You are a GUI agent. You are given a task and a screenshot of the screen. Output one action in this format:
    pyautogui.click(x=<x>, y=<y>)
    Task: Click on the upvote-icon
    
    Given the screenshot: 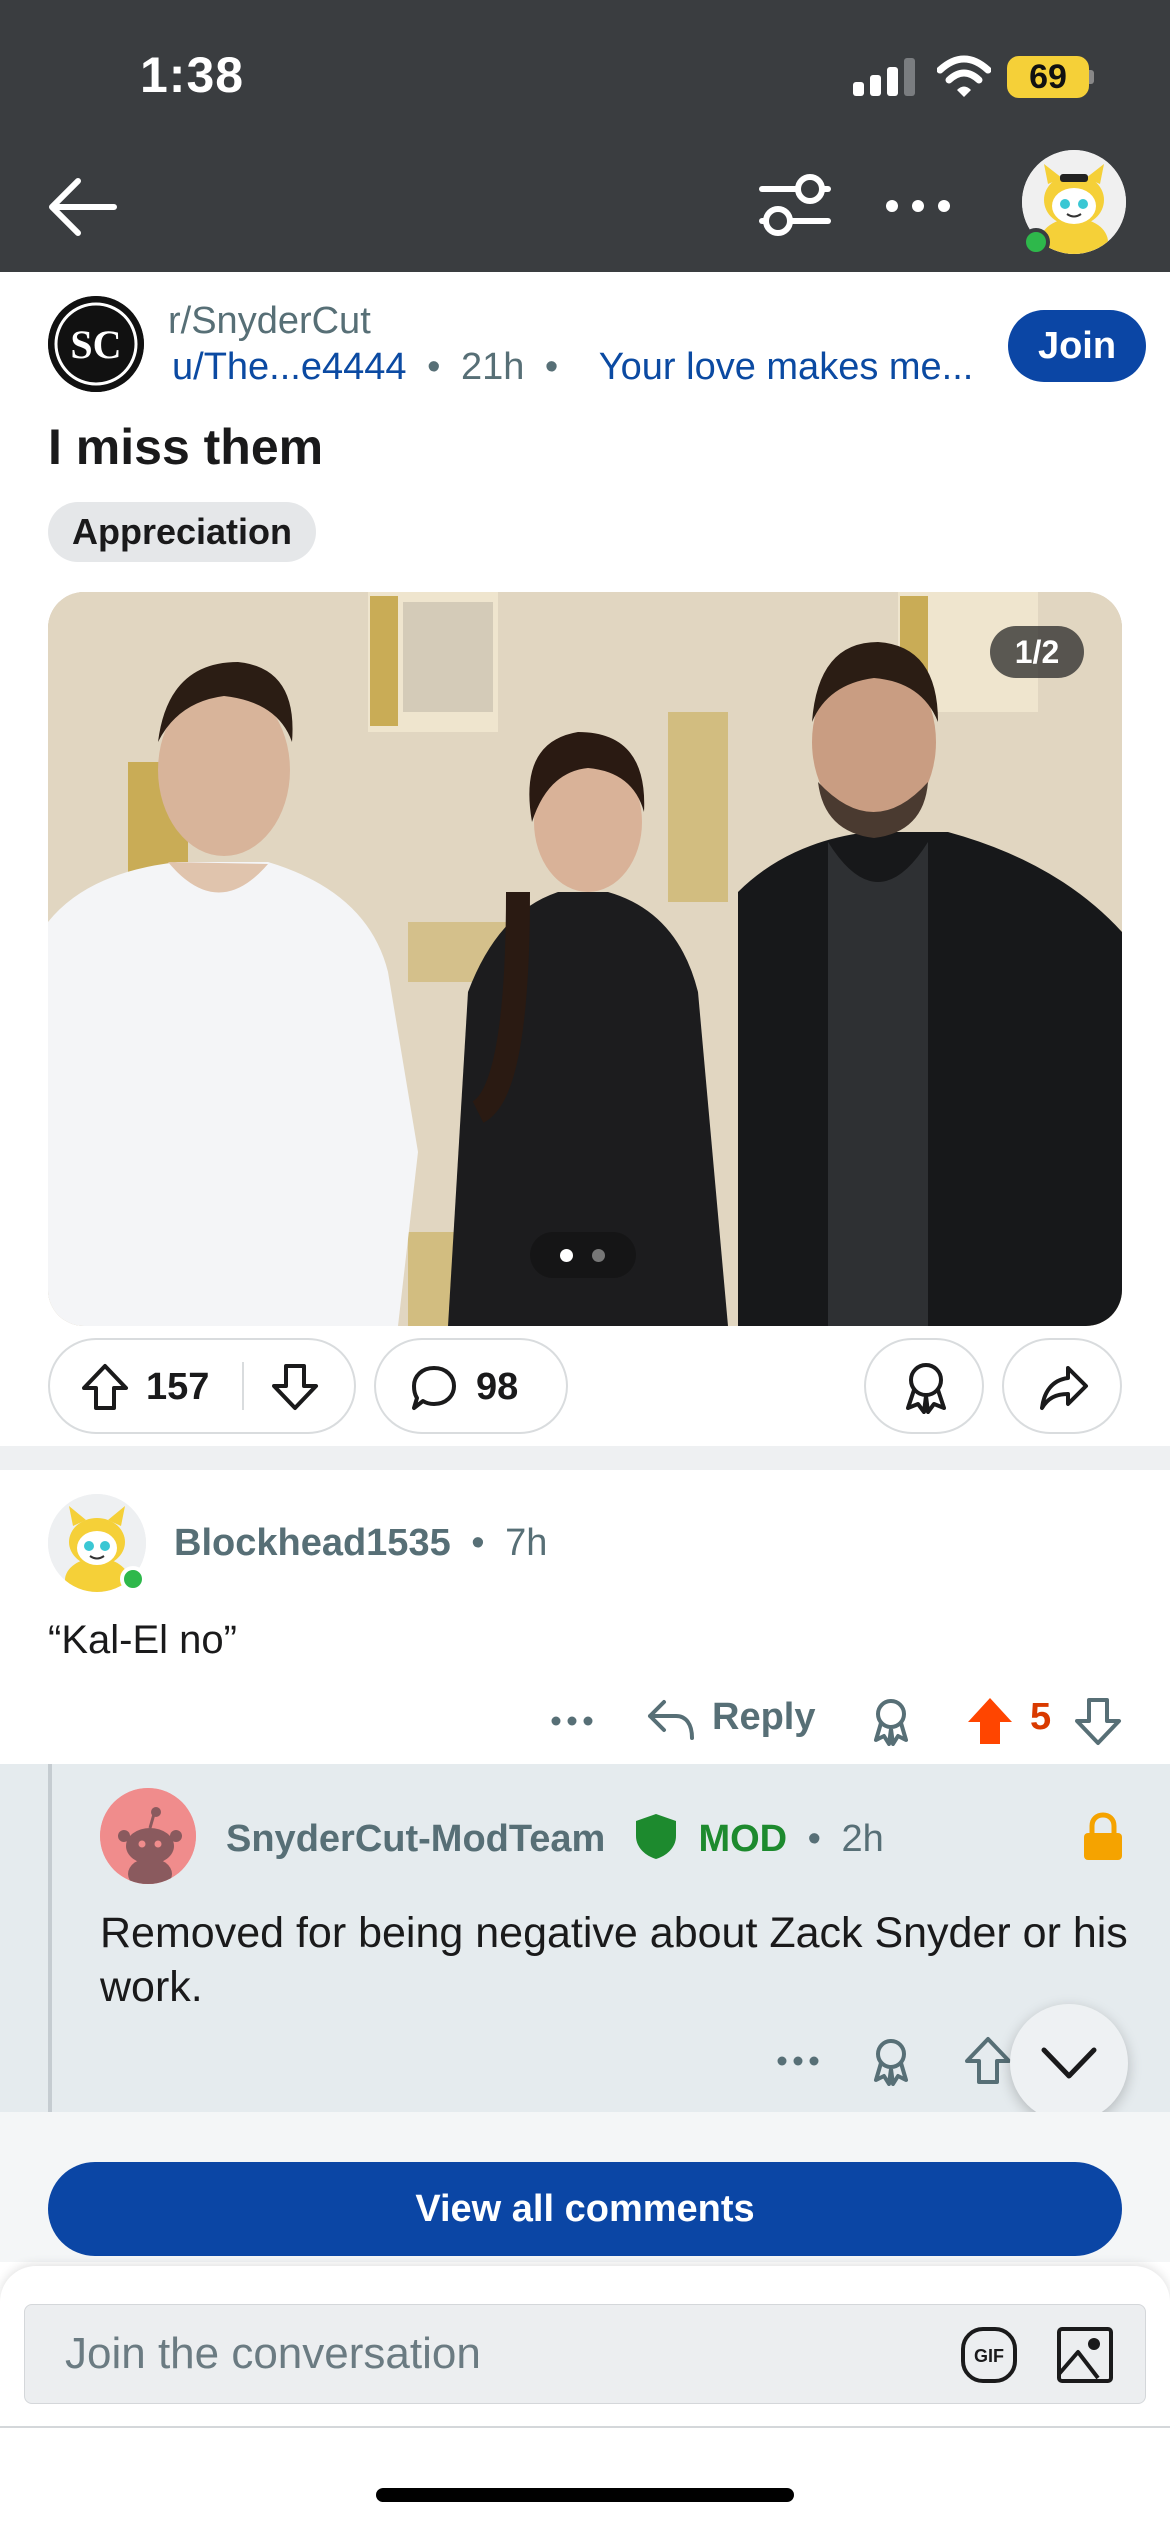 What is the action you would take?
    pyautogui.click(x=105, y=1387)
    